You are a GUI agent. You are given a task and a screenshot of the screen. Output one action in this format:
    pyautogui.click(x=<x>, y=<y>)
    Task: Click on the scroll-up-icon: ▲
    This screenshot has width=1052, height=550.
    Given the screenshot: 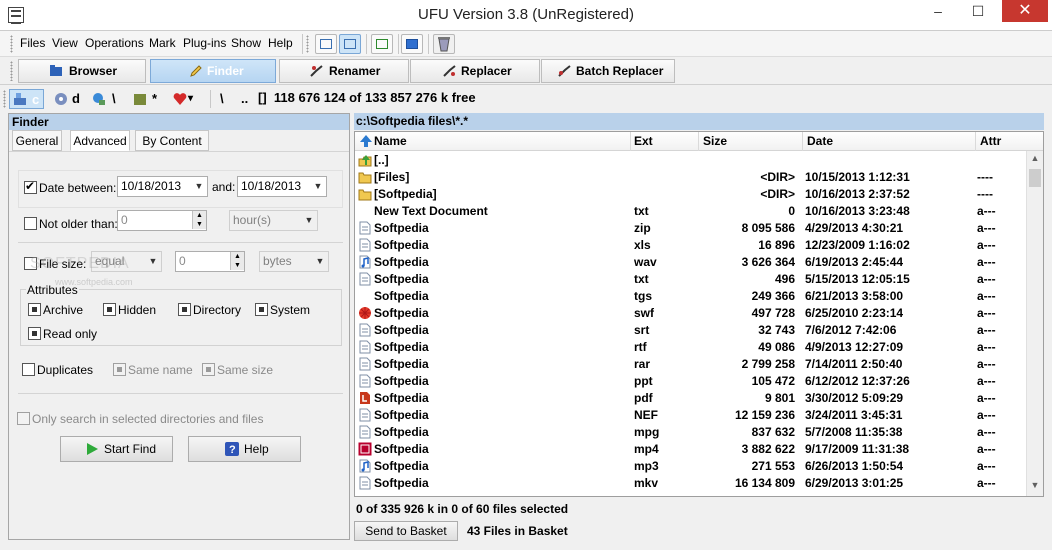 What is the action you would take?
    pyautogui.click(x=1035, y=160)
    